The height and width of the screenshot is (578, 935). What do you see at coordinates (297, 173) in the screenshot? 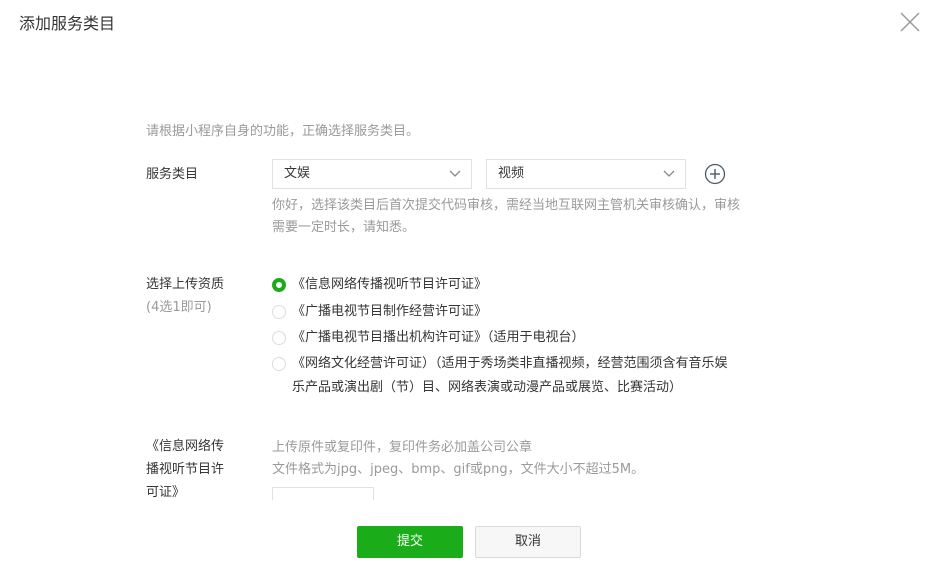
I see `primary-category-value: 文娱` at bounding box center [297, 173].